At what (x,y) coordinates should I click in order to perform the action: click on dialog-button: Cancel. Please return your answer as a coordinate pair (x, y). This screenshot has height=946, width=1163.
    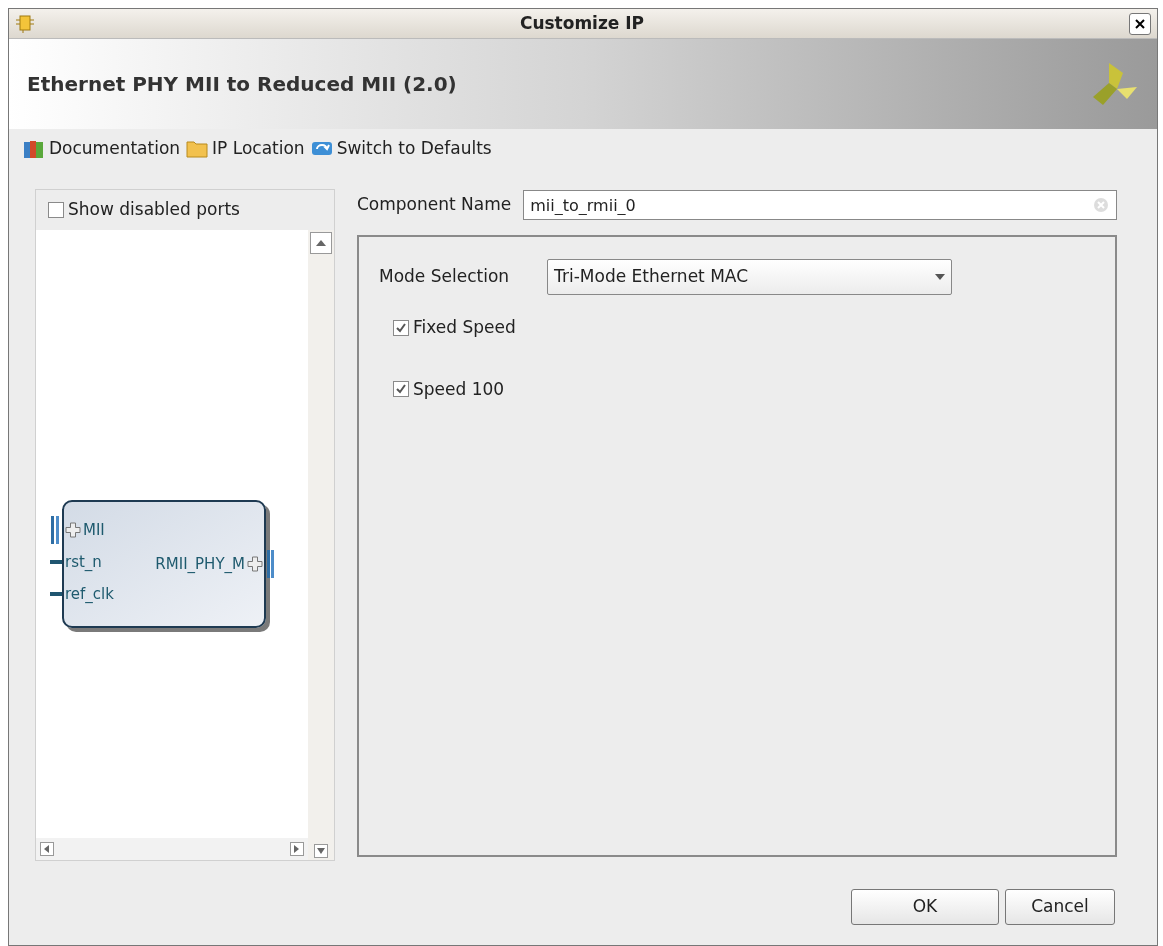
    Looking at the image, I should click on (1060, 907).